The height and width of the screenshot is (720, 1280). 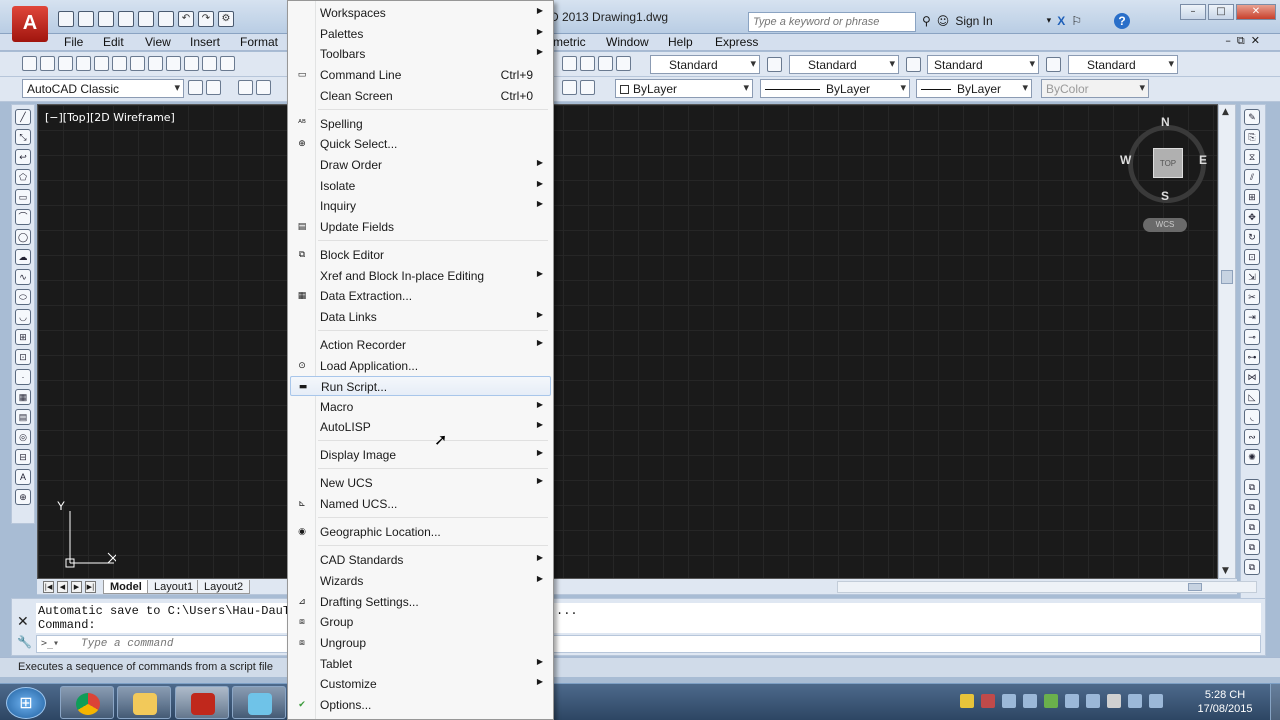 I want to click on revision-cloud-icon: ☁, so click(x=23, y=257).